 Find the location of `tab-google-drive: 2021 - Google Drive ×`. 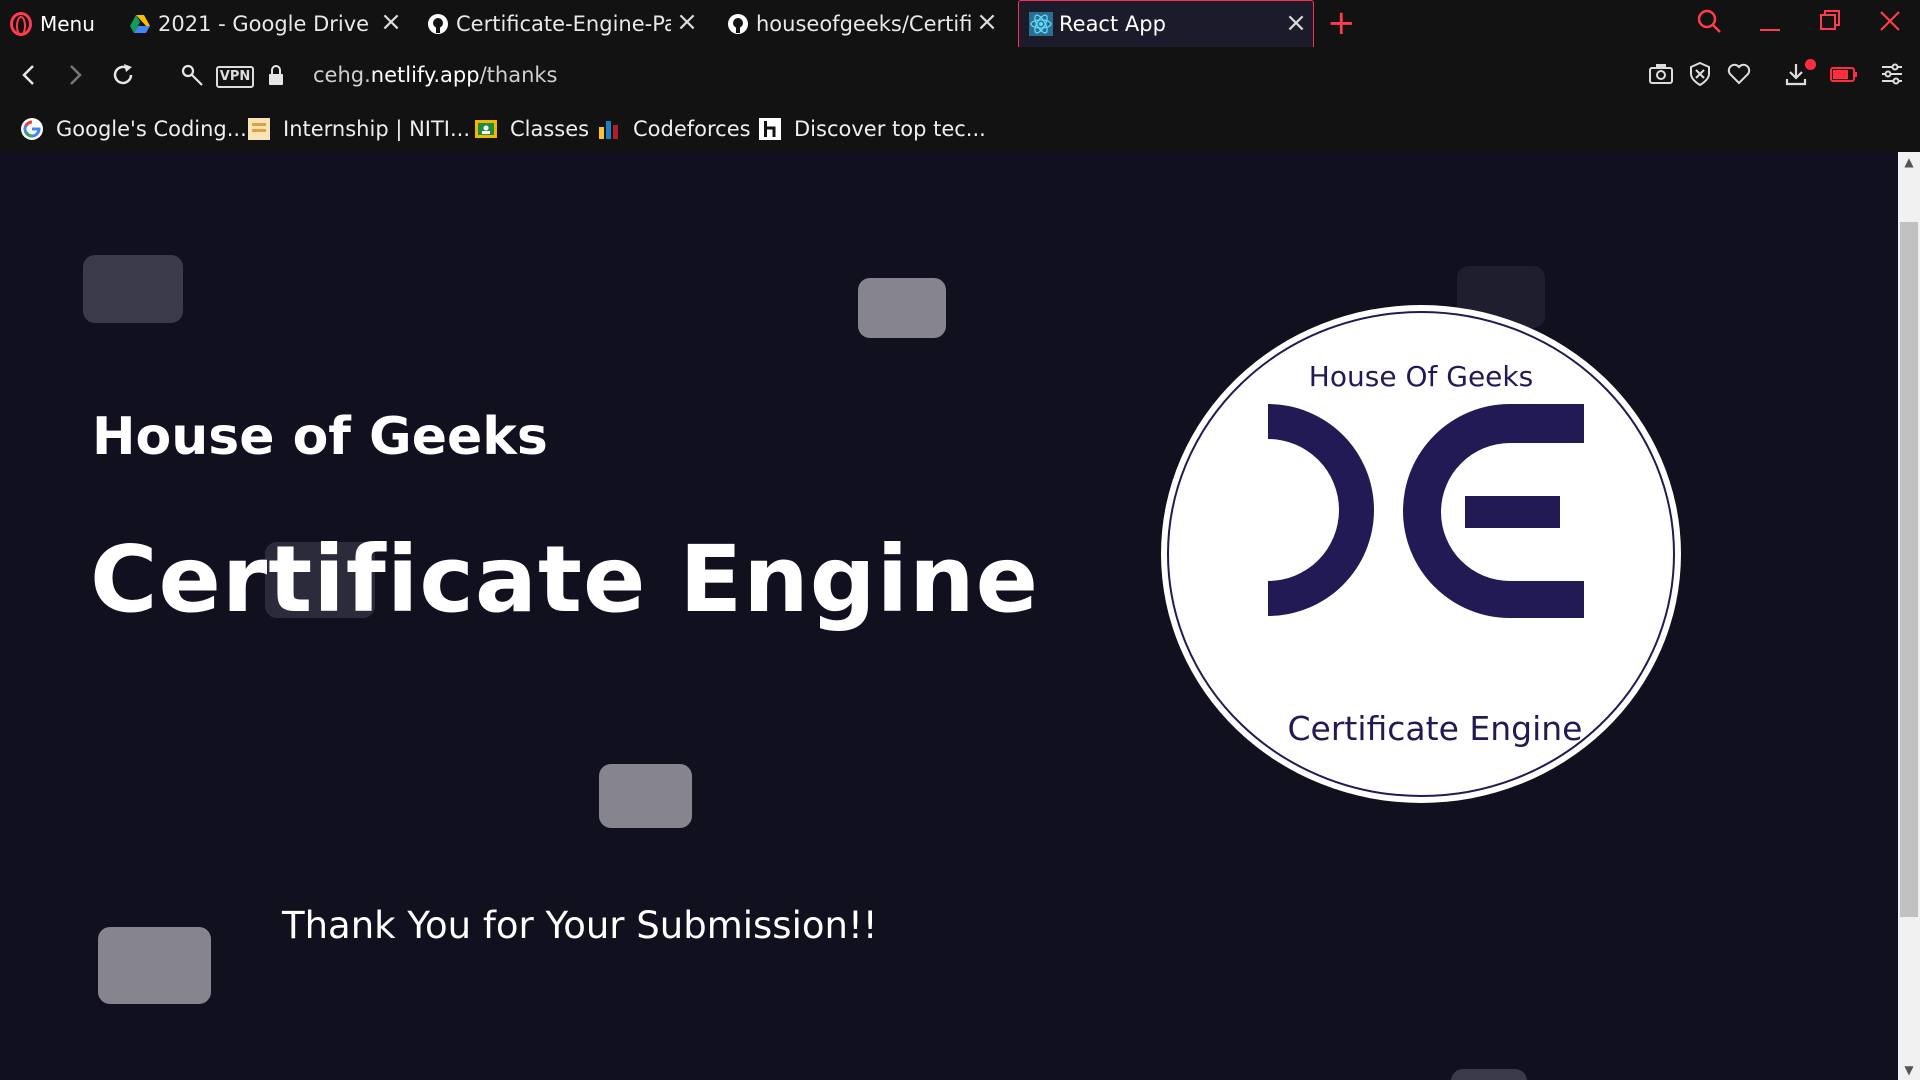

tab-google-drive: 2021 - Google Drive × is located at coordinates (268, 23).